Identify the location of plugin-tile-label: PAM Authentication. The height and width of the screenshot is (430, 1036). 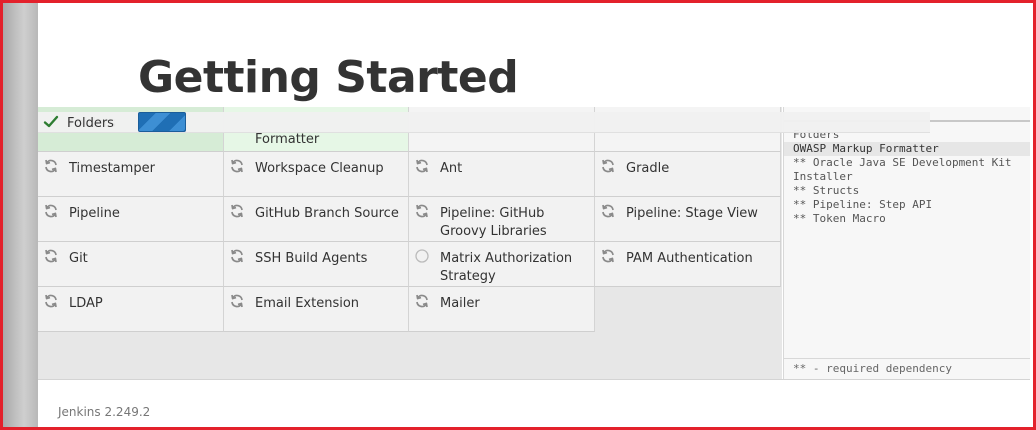
(689, 258).